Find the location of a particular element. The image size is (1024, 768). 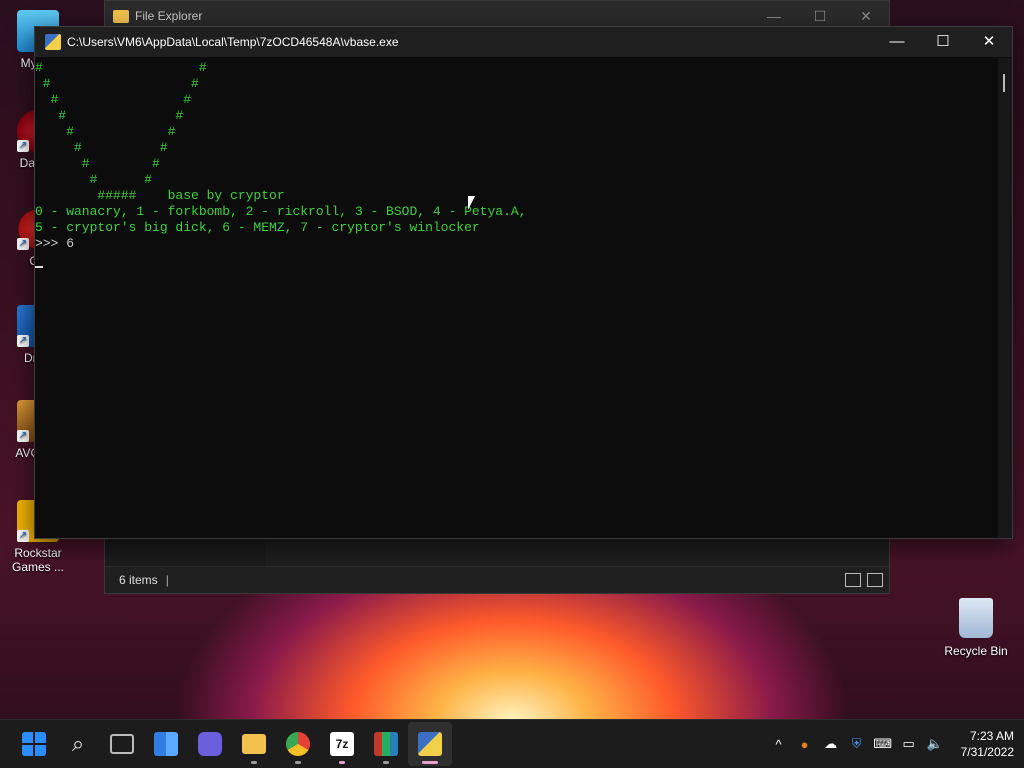

cloud-off-icon: ☁ is located at coordinates (831, 744).